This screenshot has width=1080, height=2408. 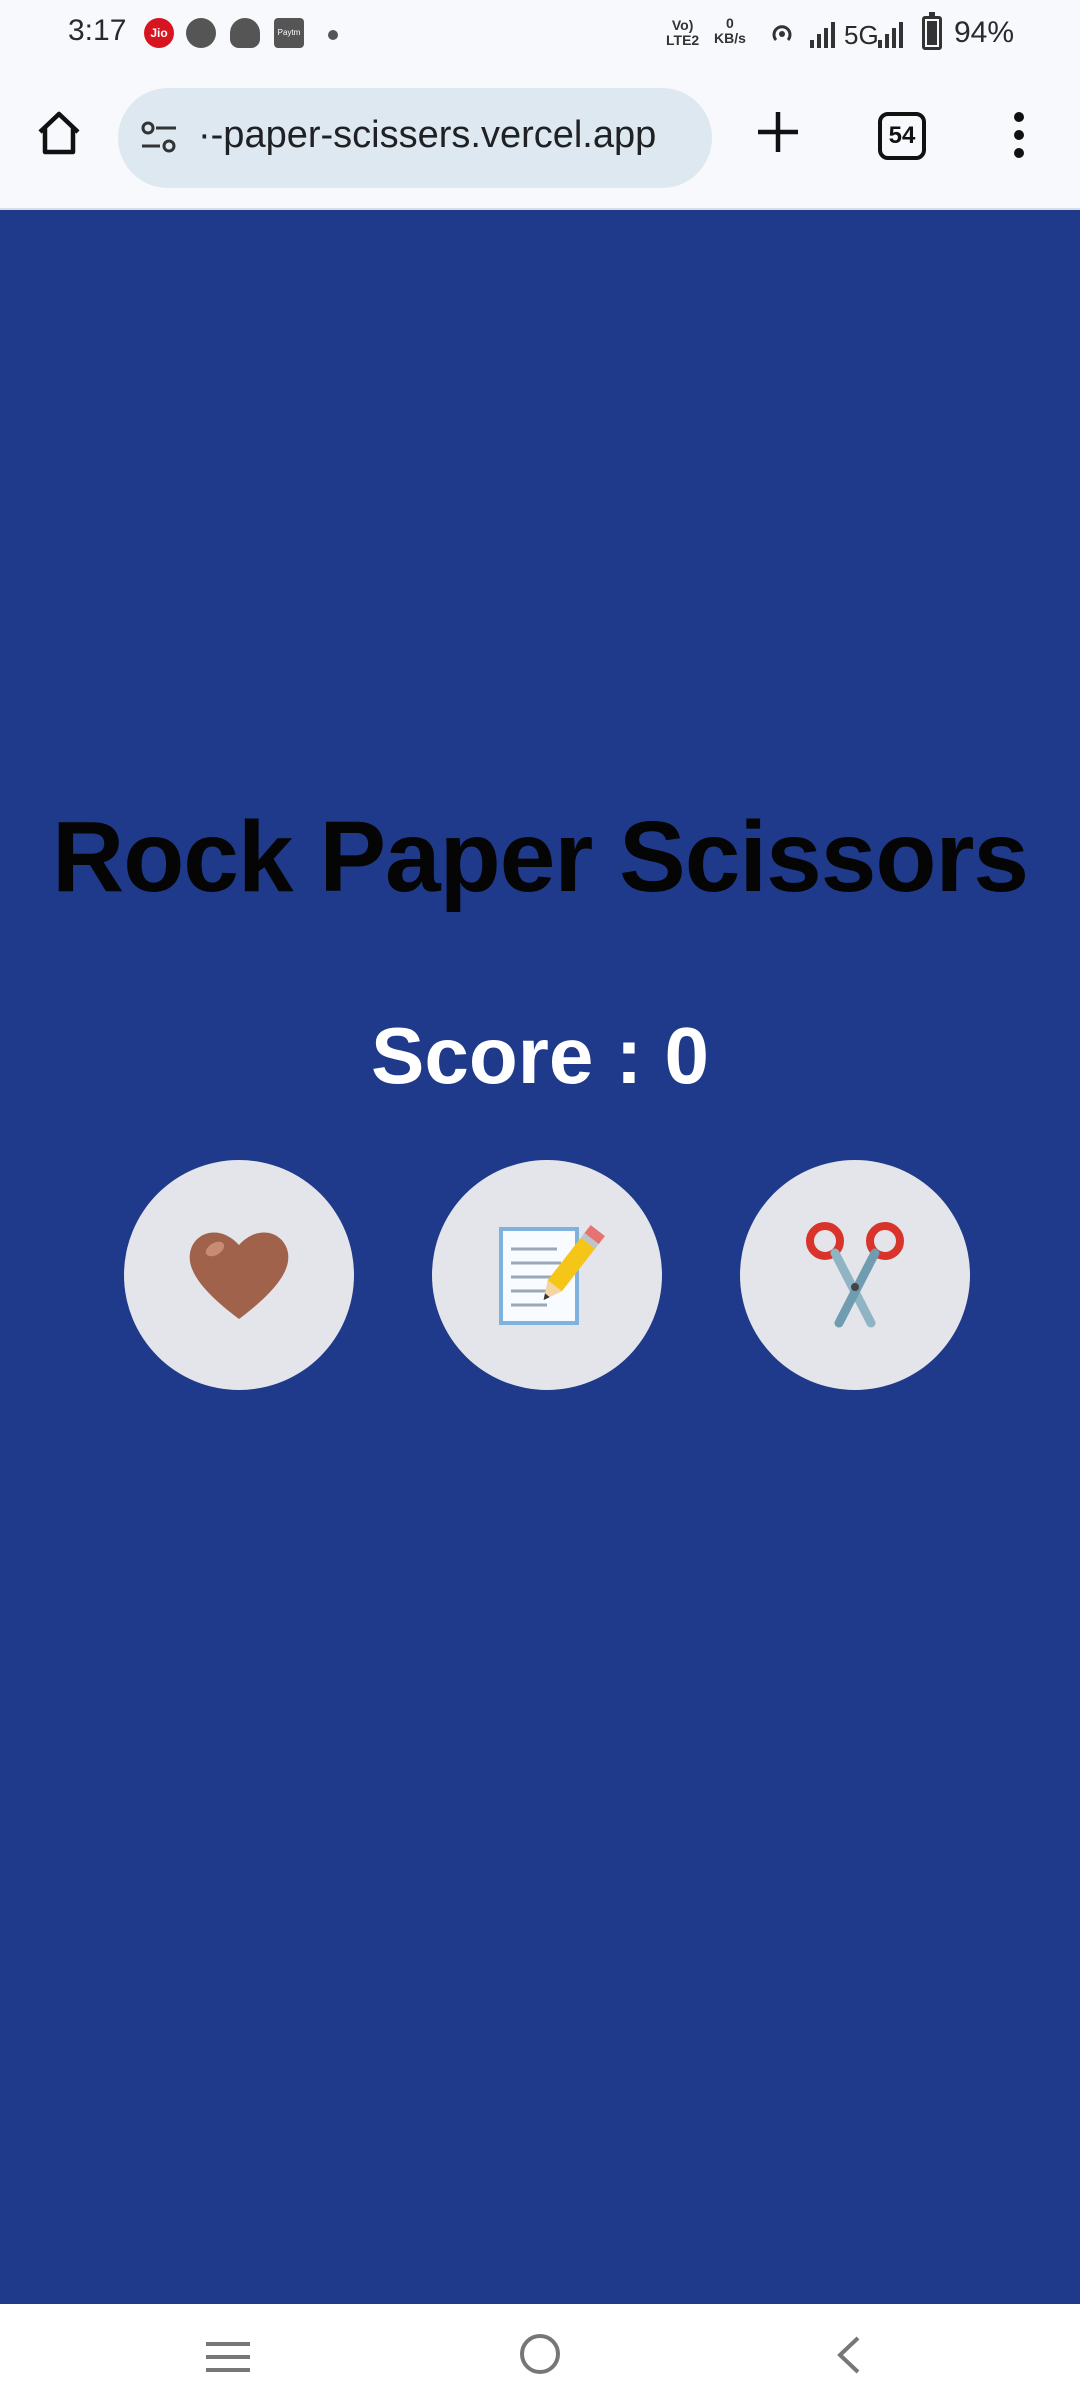 What do you see at coordinates (97, 30) in the screenshot?
I see `status-time: 3:17` at bounding box center [97, 30].